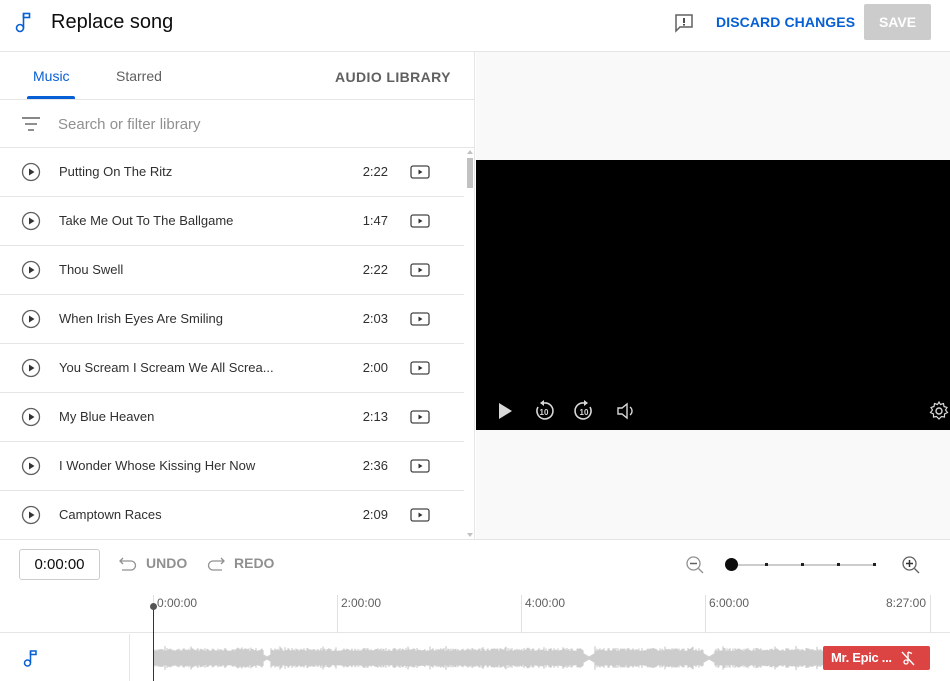 The width and height of the screenshot is (950, 681). What do you see at coordinates (375, 514) in the screenshot?
I see `track-duration: 2:09` at bounding box center [375, 514].